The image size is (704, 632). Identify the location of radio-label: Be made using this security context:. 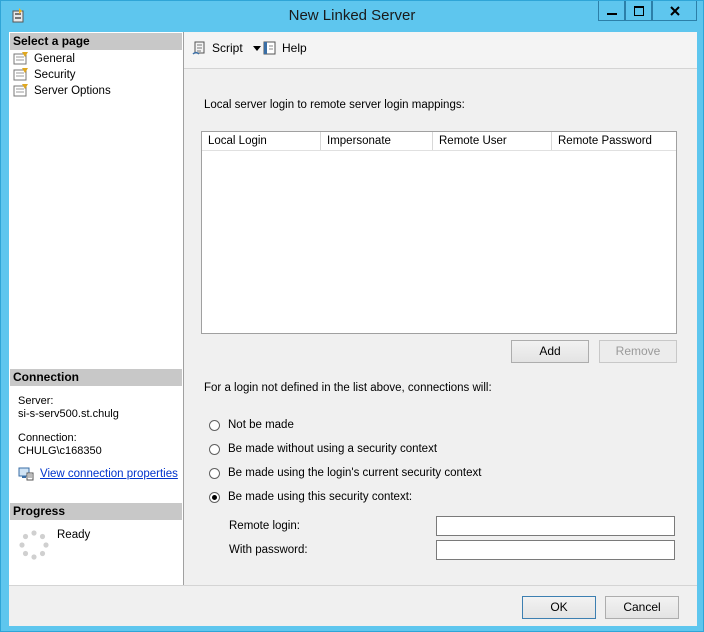
(320, 497).